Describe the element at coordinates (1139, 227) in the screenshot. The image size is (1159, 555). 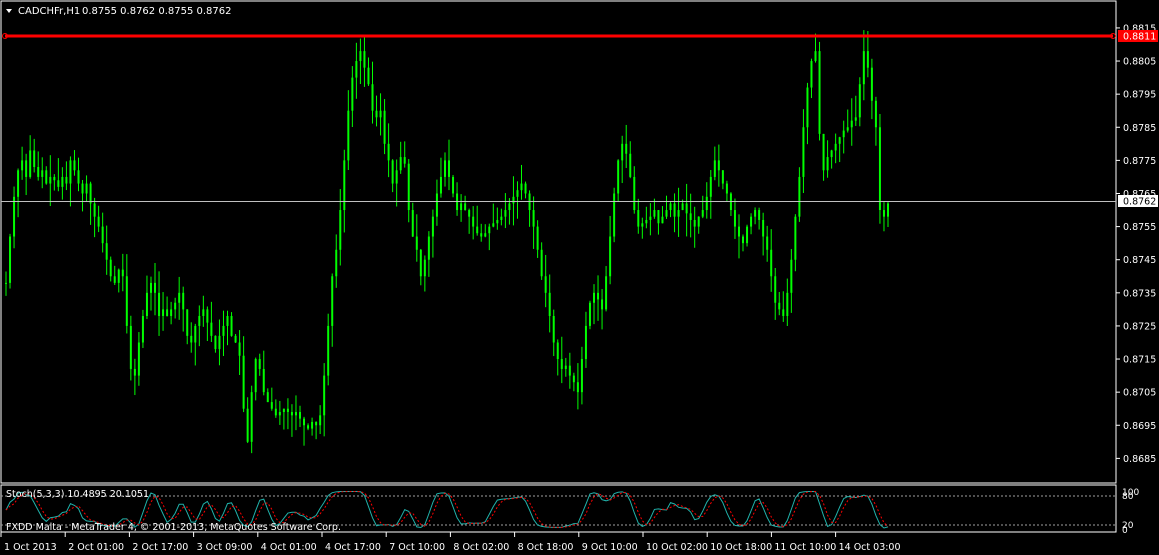
I see `price-tick-label: 0.8755` at that location.